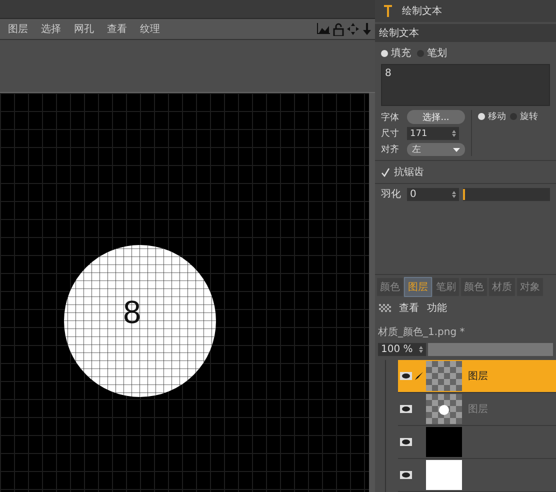 The image size is (556, 492). What do you see at coordinates (436, 149) in the screenshot?
I see `align-dropdown: 左` at bounding box center [436, 149].